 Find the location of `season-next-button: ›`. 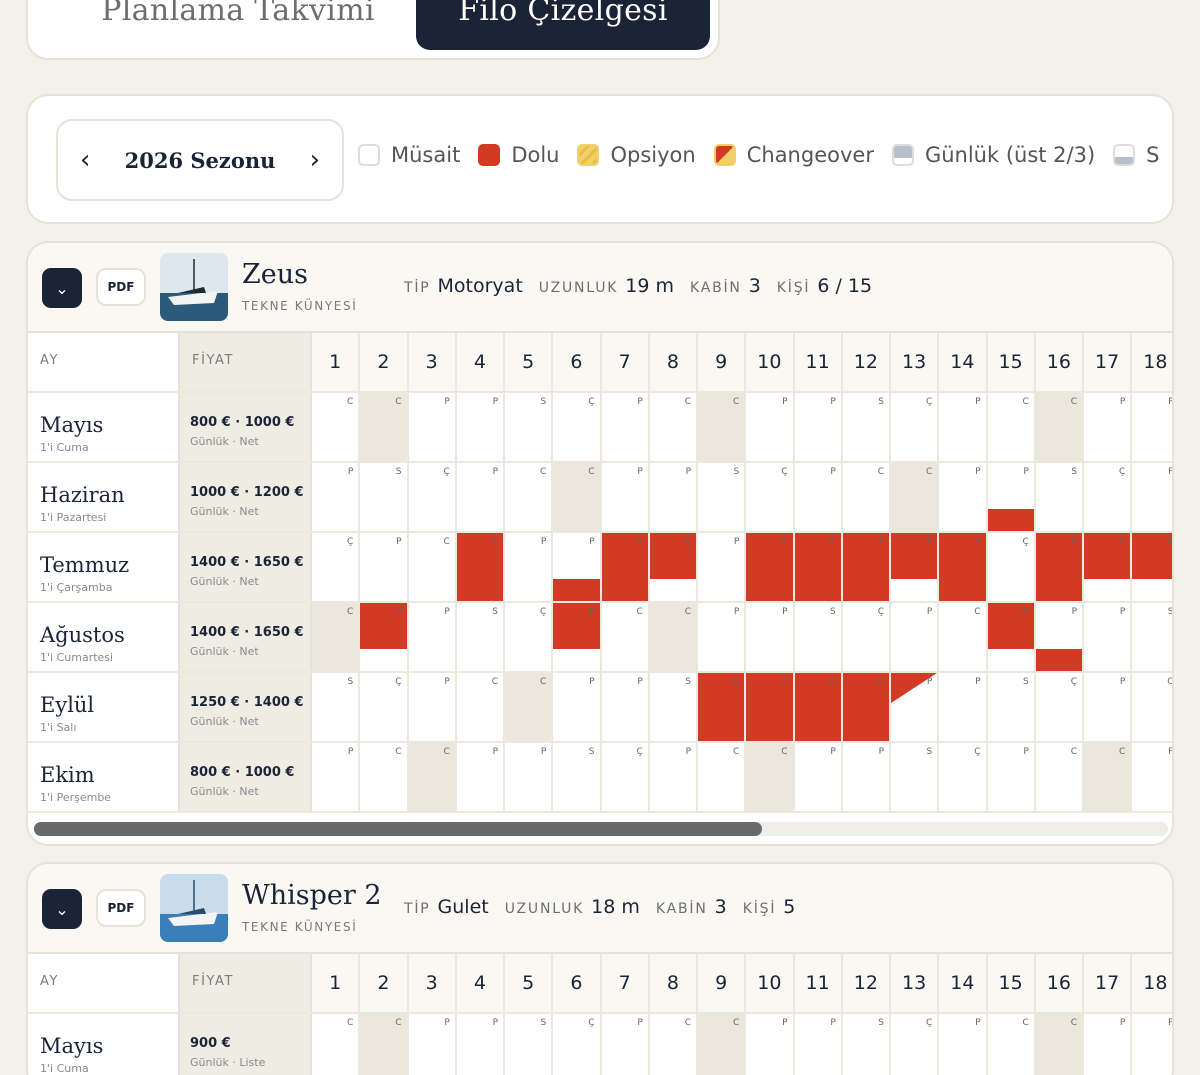

season-next-button: › is located at coordinates (315, 160).